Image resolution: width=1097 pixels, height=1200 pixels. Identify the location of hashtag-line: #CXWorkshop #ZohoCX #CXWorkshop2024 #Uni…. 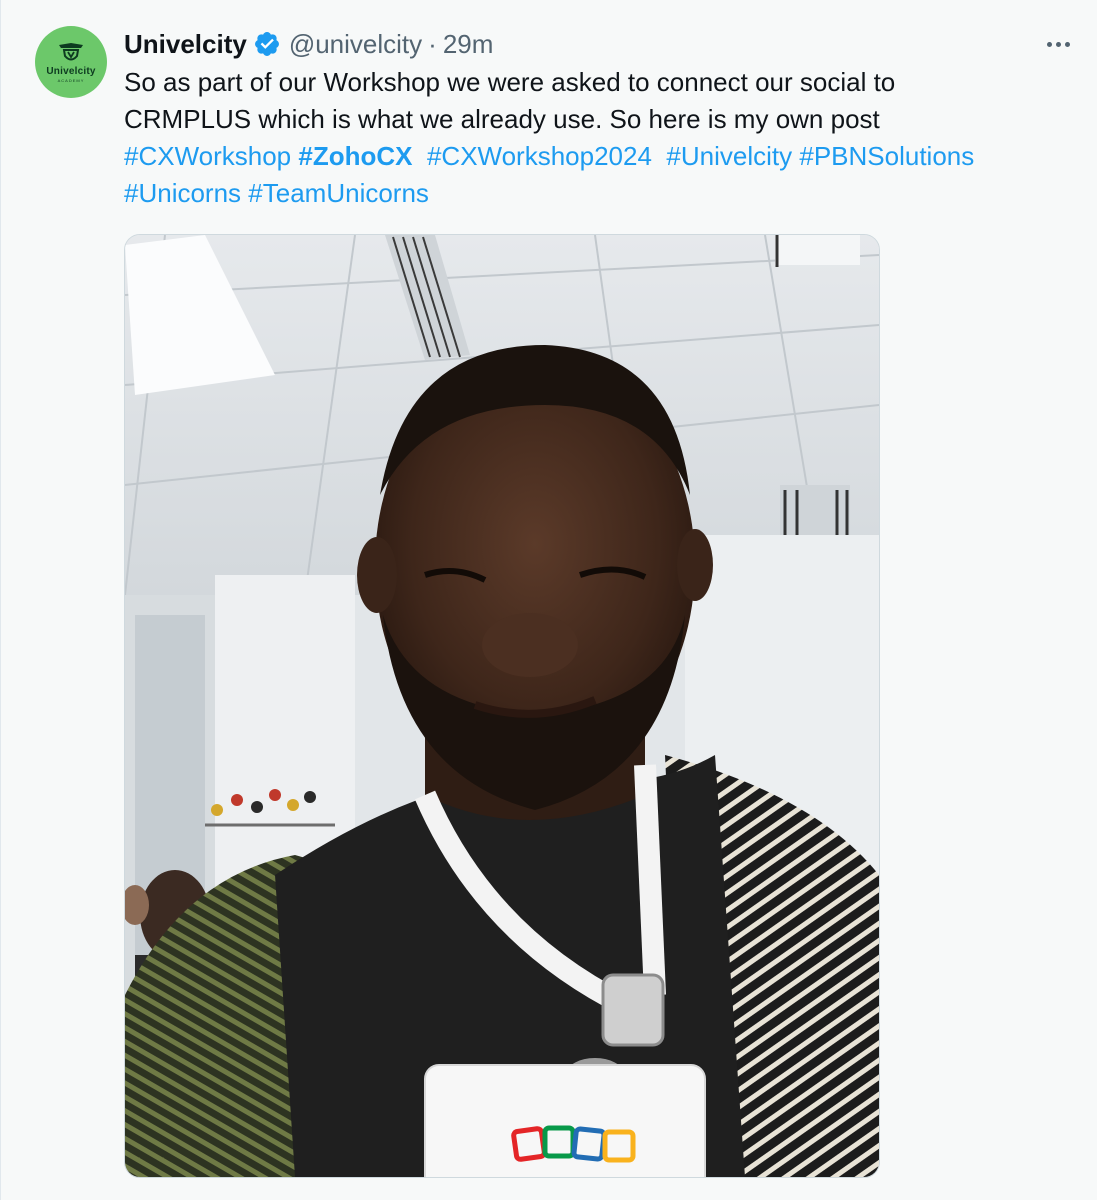
(599, 156).